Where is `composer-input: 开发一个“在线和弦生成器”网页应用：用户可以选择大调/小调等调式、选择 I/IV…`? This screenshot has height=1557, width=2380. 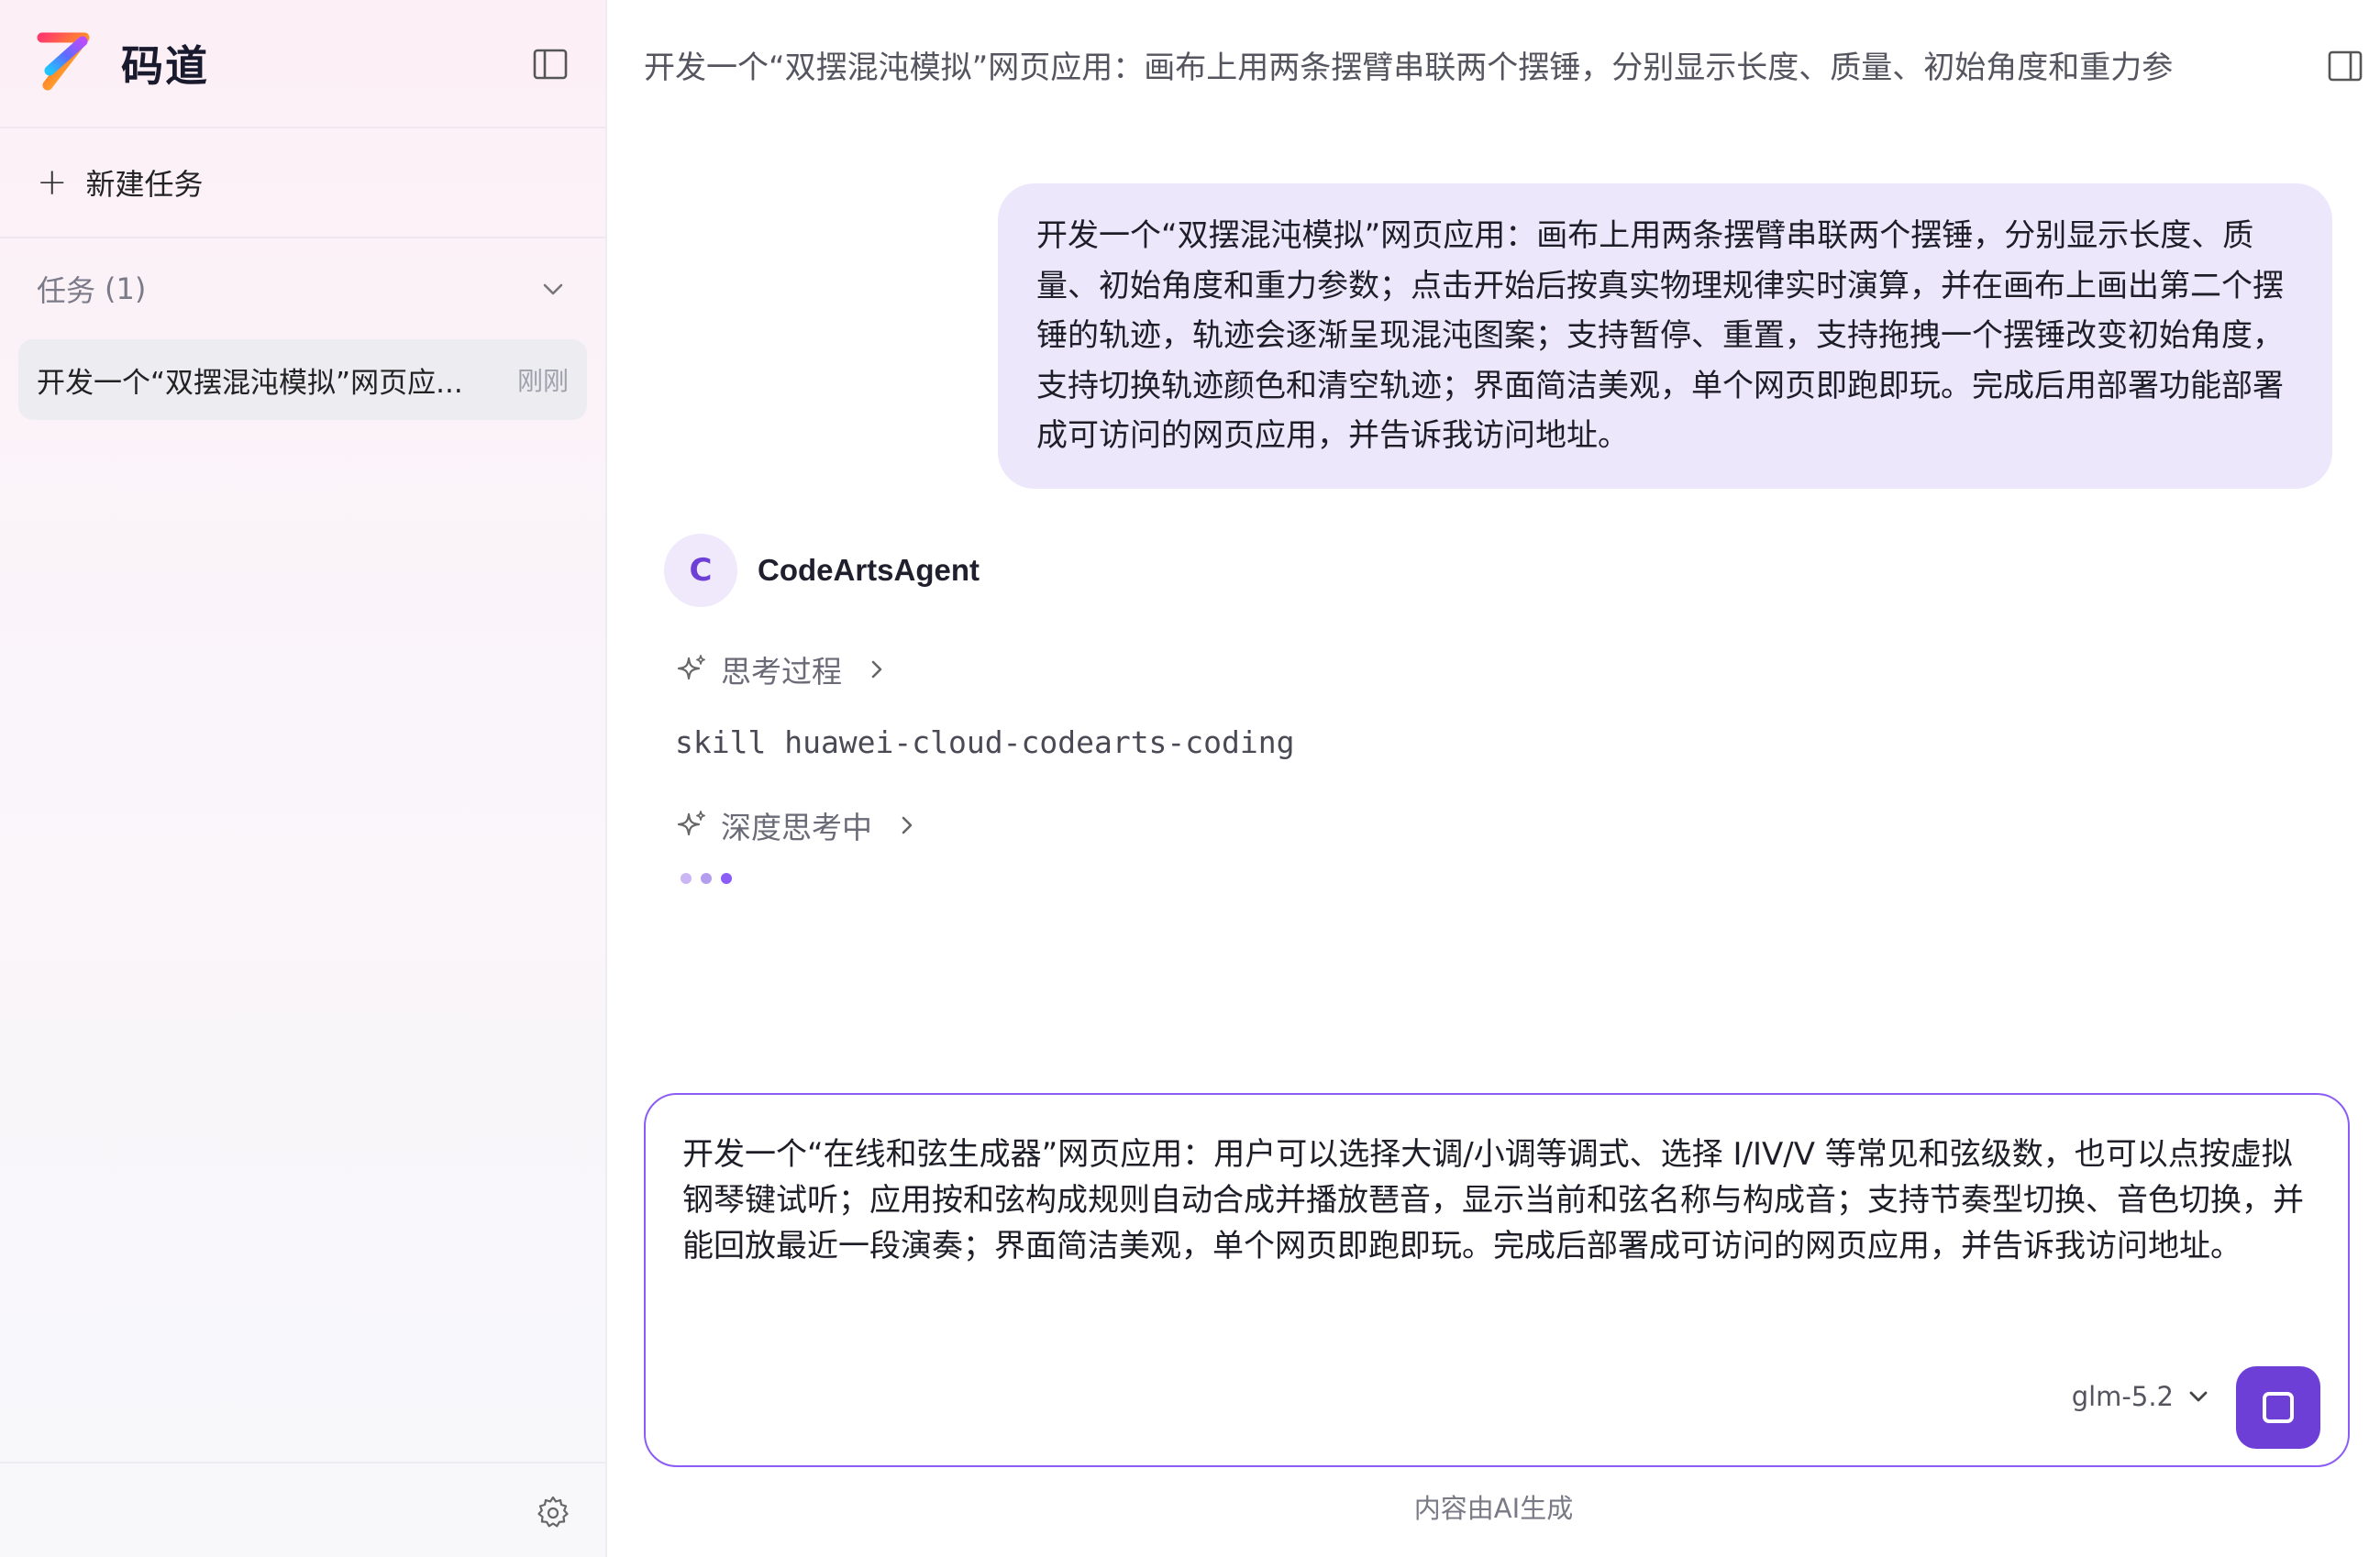 composer-input: 开发一个“在线和弦生成器”网页应用：用户可以选择大调/小调等调式、选择 I/IV… is located at coordinates (1498, 1200).